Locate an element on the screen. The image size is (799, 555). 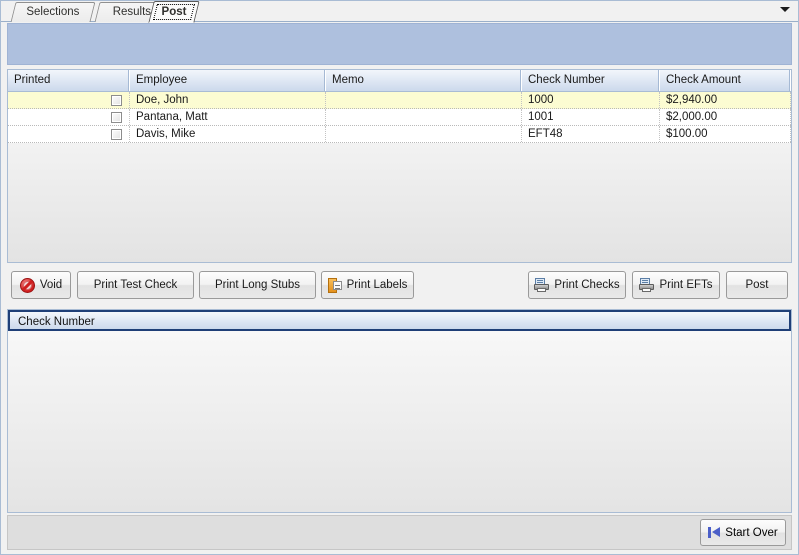
column-header-printed: Printed is located at coordinates (69, 80).